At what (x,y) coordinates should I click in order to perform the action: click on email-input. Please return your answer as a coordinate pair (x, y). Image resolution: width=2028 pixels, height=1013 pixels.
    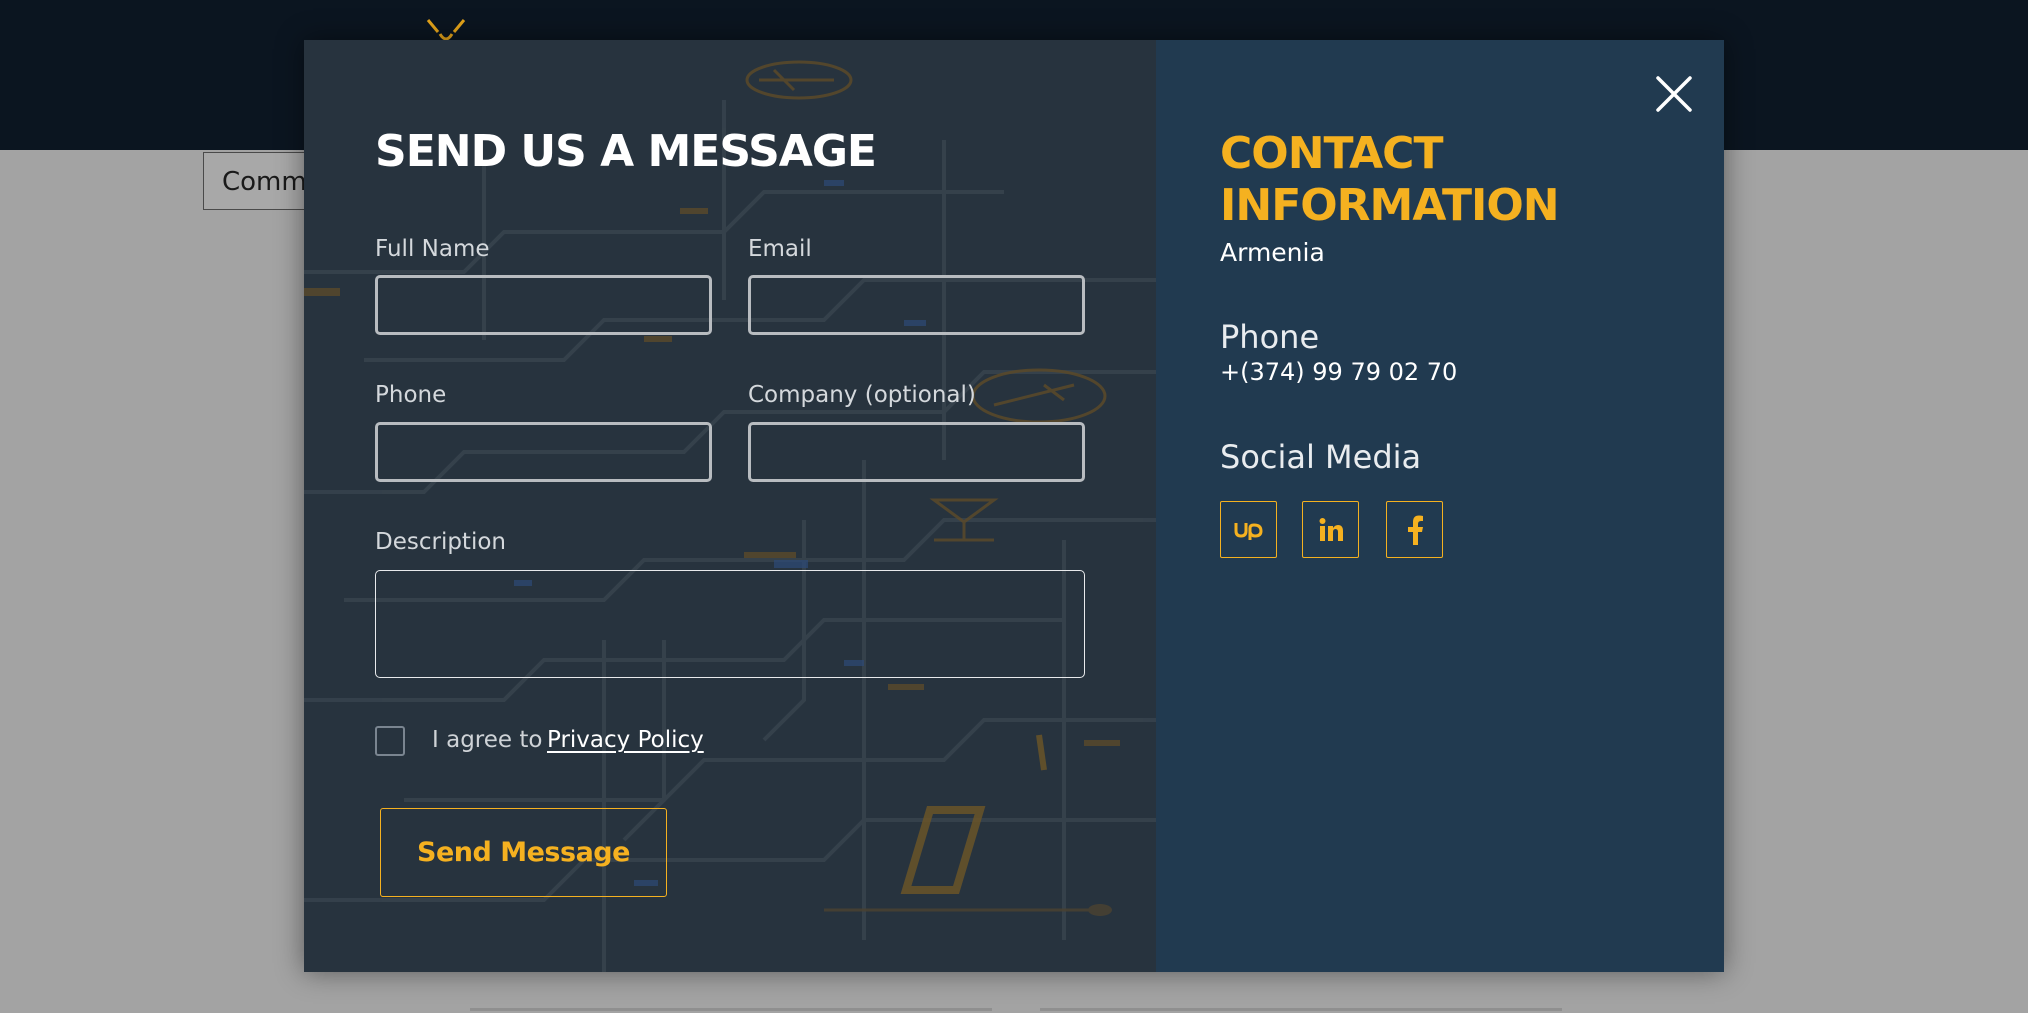
    Looking at the image, I should click on (916, 305).